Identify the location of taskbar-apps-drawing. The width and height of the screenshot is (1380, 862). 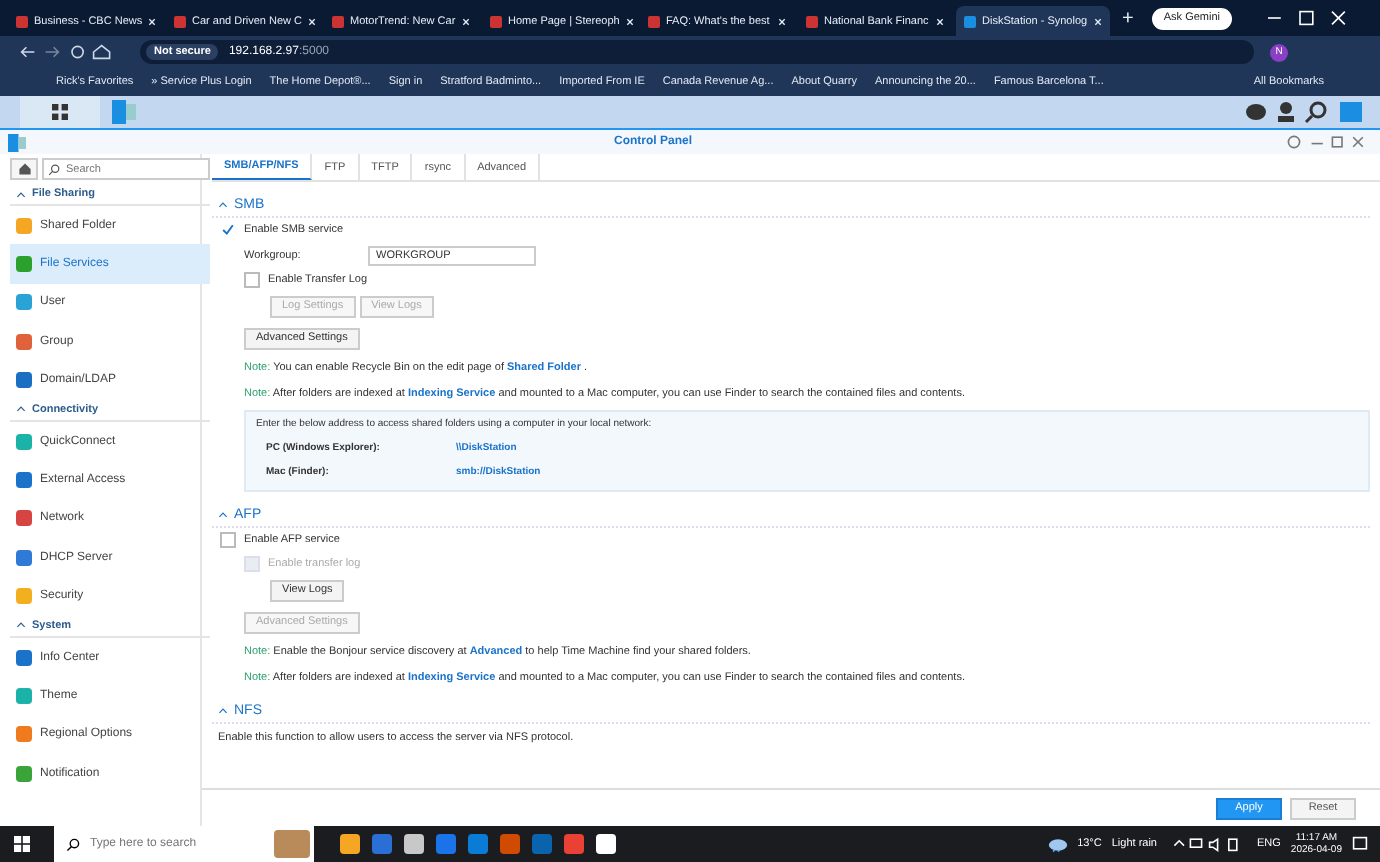
(478, 844).